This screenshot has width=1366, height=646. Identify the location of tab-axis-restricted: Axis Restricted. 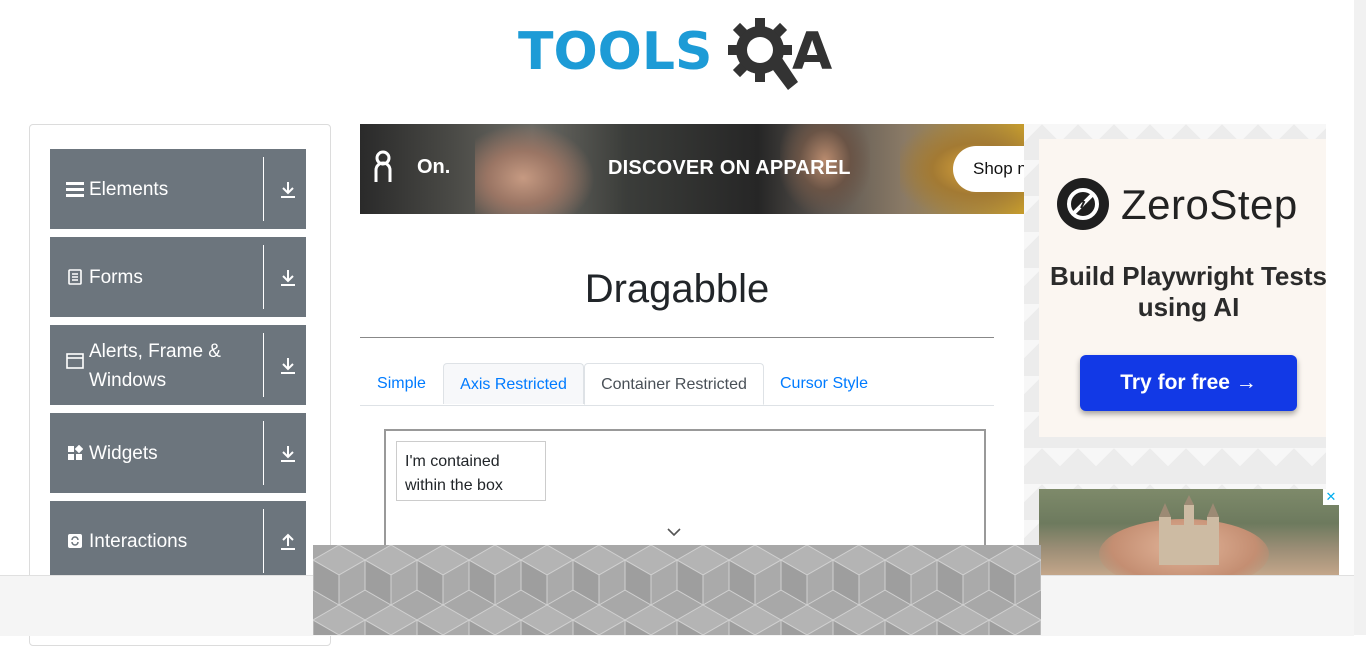
(513, 383).